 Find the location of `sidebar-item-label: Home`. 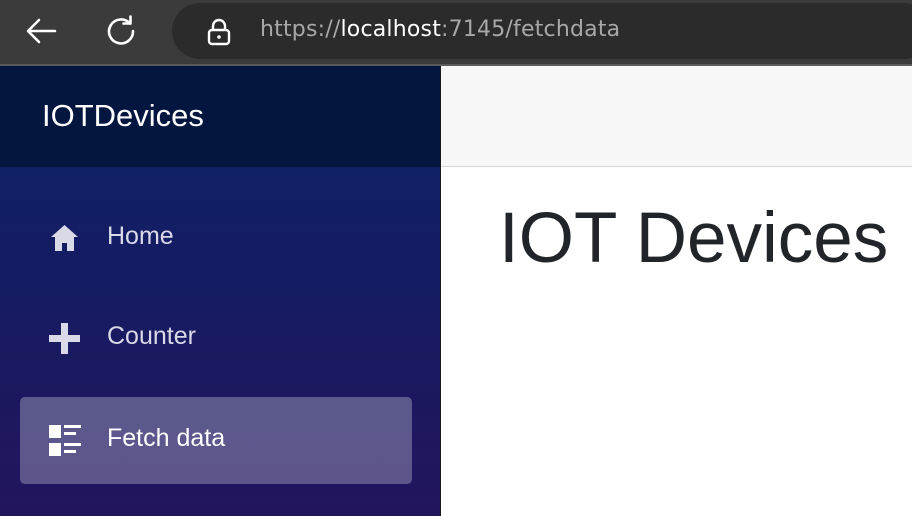

sidebar-item-label: Home is located at coordinates (140, 236).